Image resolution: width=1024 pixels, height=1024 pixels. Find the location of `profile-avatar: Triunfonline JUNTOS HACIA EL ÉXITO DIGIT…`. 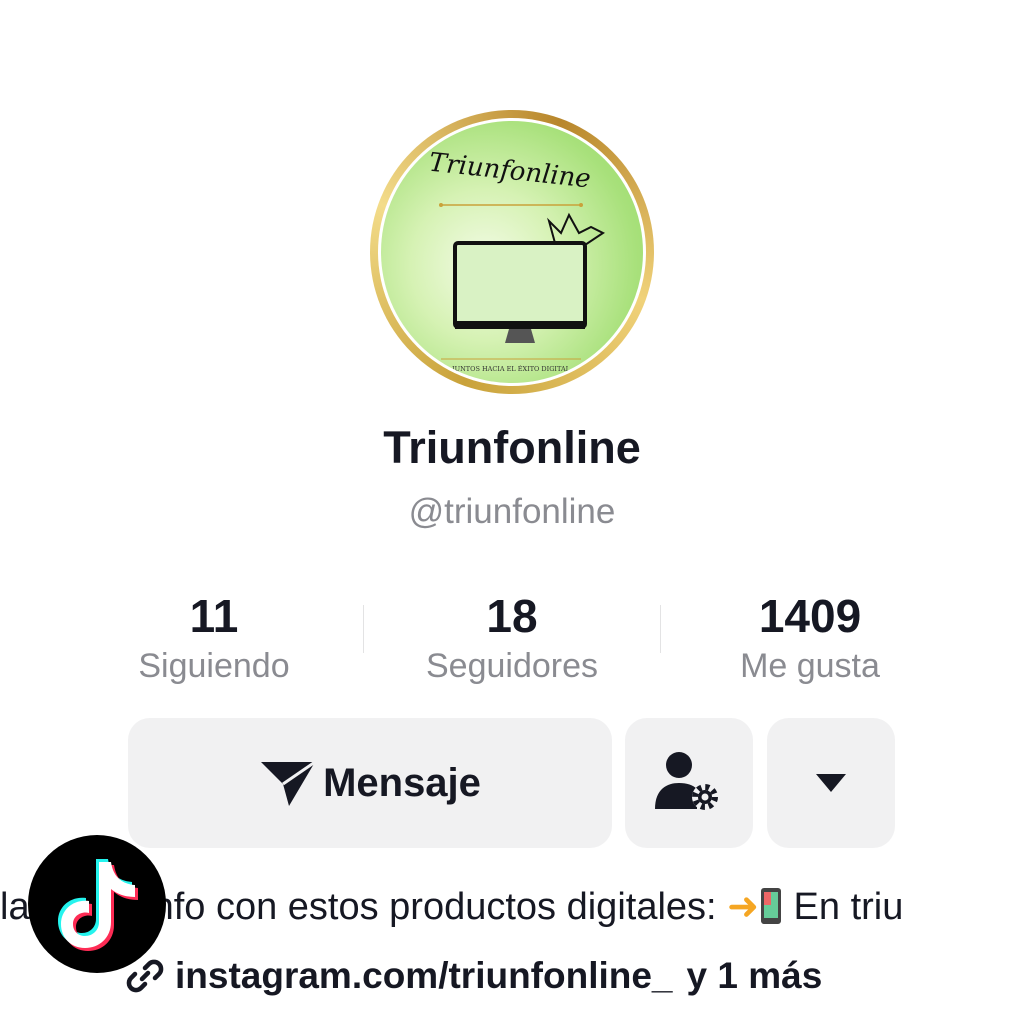

profile-avatar: Triunfonline JUNTOS HACIA EL ÉXITO DIGIT… is located at coordinates (512, 252).